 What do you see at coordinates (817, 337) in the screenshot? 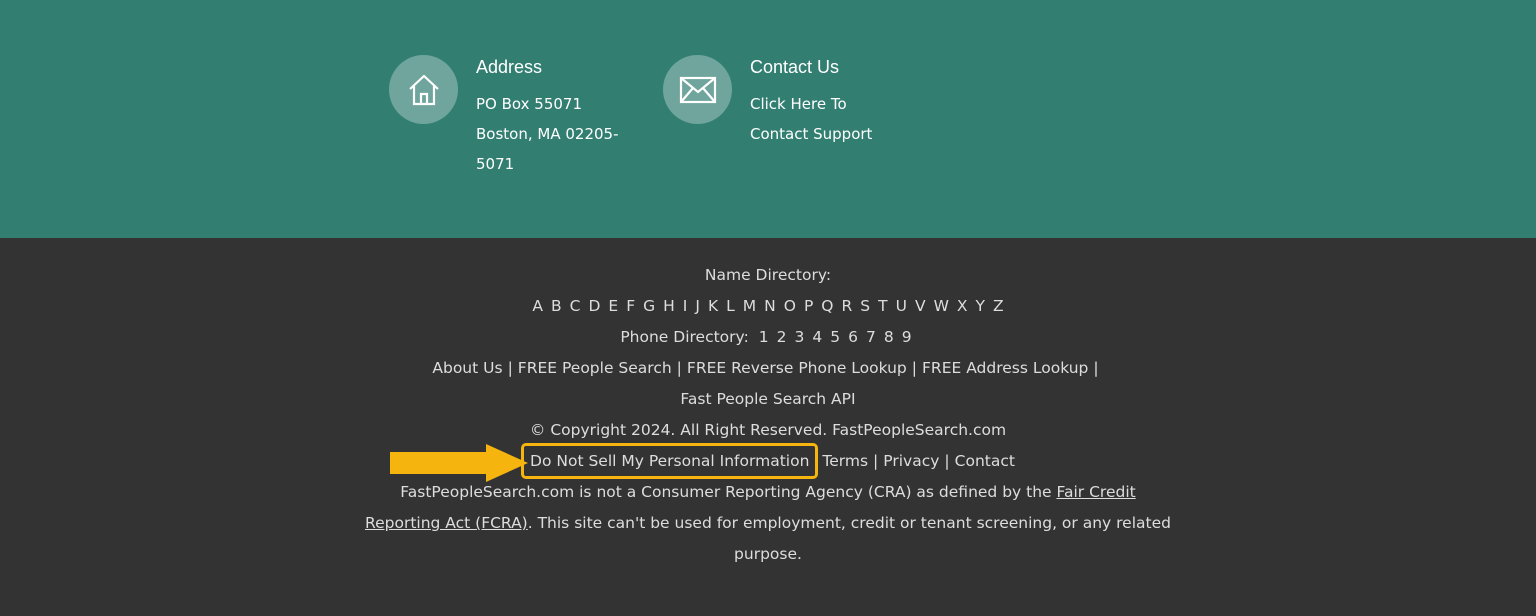
I see `digit-link: 4` at bounding box center [817, 337].